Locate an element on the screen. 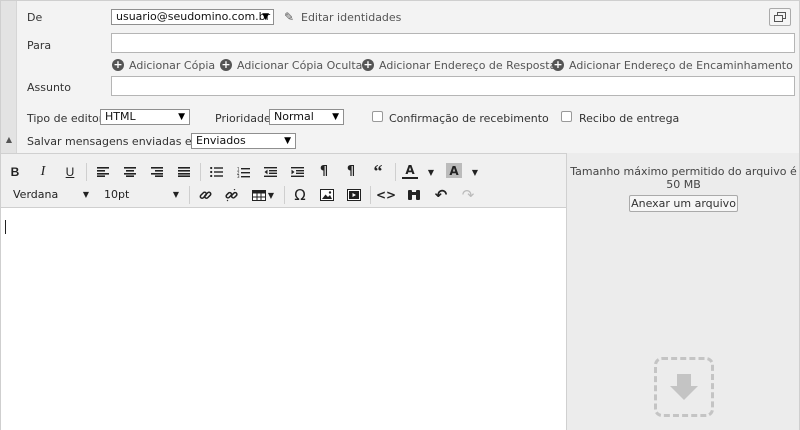 Image resolution: width=800 pixels, height=430 pixels. add-bcc-label: Adicionar Cópia Oculta is located at coordinates (300, 65).